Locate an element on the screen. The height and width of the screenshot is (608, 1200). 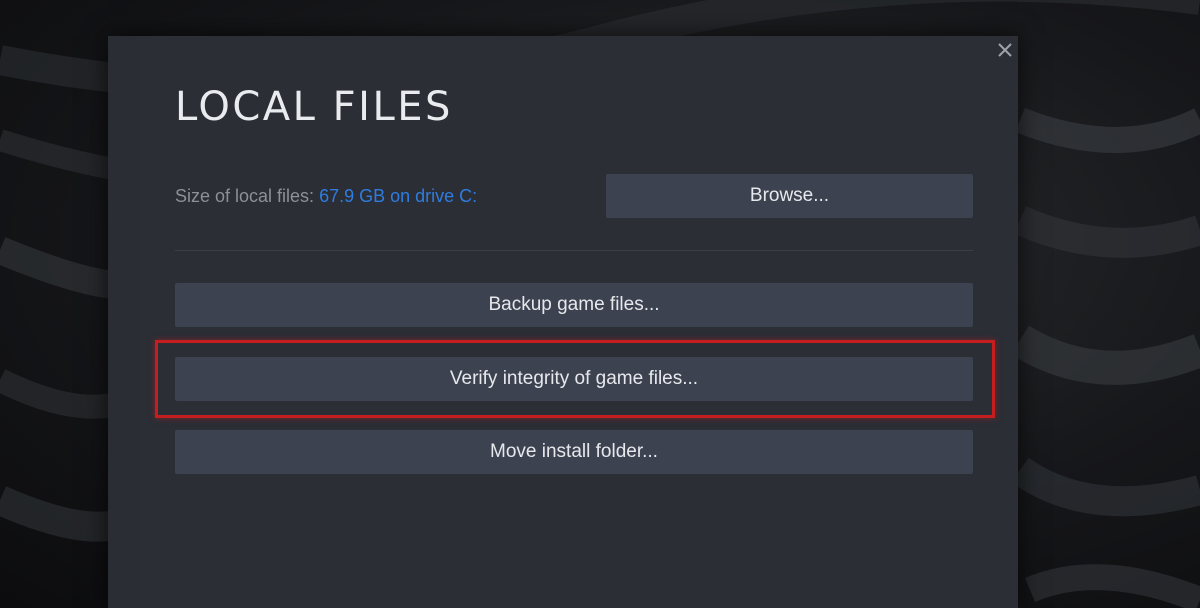
local-files-size: Size of local files: 67.9 GB on drive C: is located at coordinates (326, 196).